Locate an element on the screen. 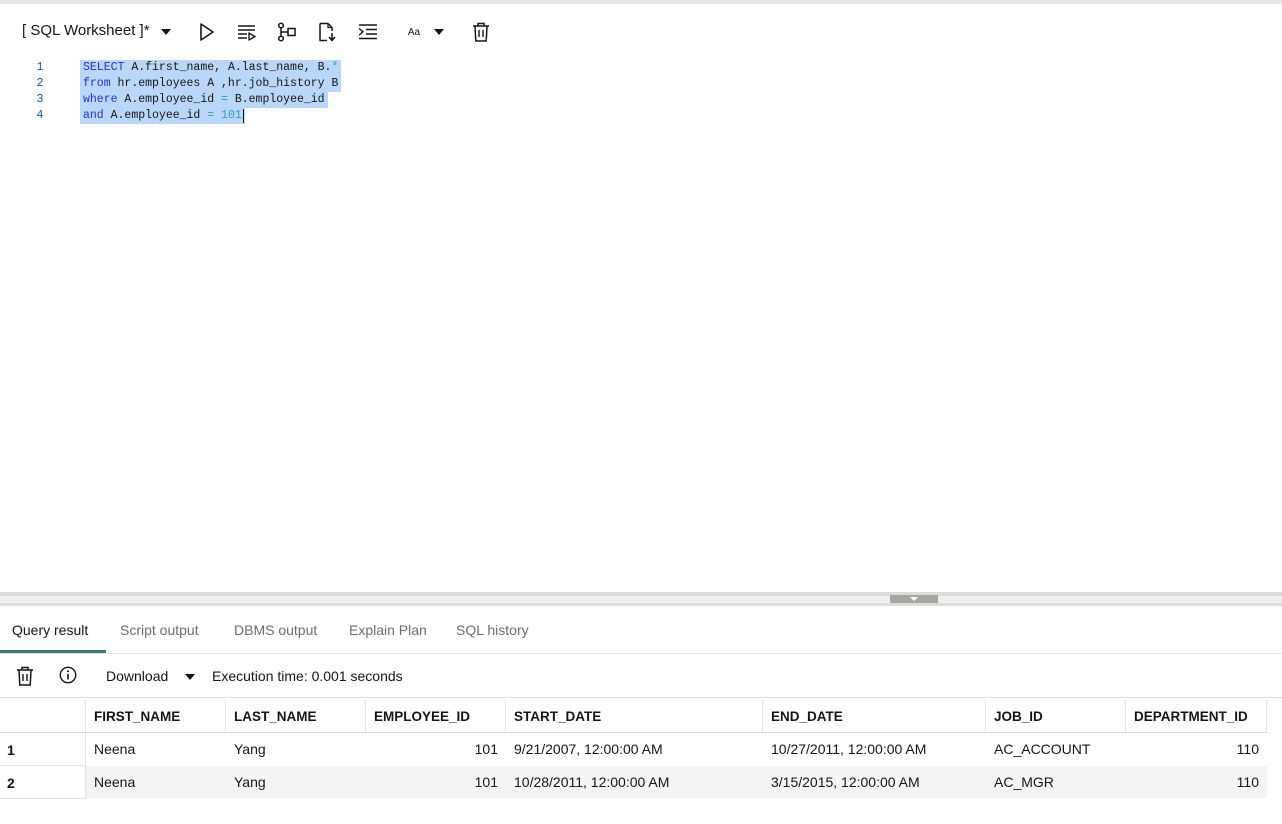 This screenshot has width=1282, height=824. info-button is located at coordinates (68, 677).